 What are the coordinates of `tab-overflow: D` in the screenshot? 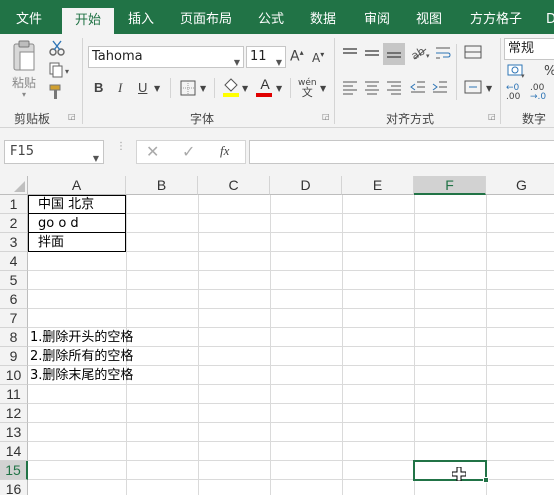 It's located at (550, 17).